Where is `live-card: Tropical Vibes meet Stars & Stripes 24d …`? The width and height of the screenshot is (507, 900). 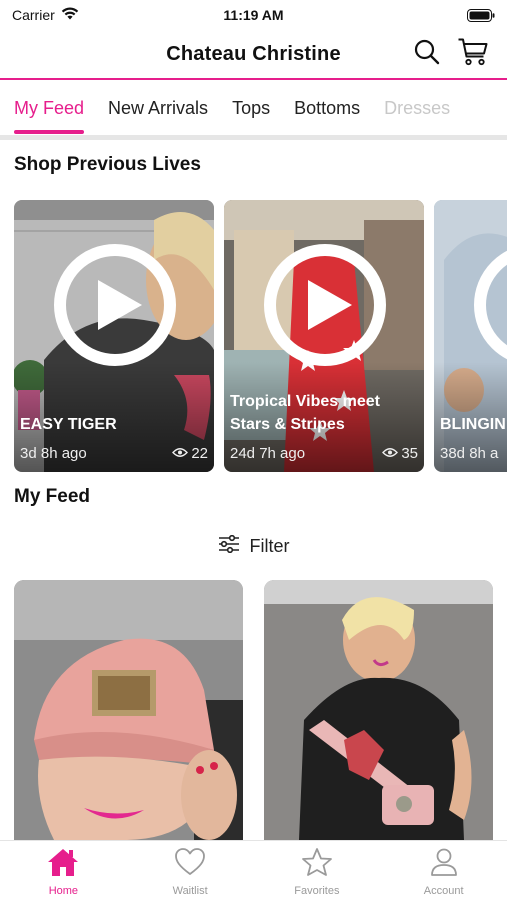 live-card: Tropical Vibes meet Stars & Stripes 24d … is located at coordinates (324, 336).